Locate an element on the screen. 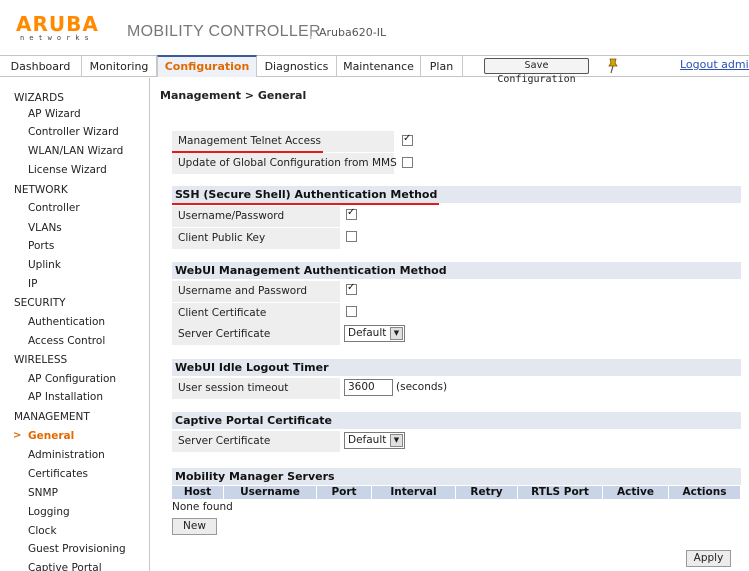 This screenshot has width=749, height=571. sidebar-item-captive-portal: Captive Portal is located at coordinates (65, 566).